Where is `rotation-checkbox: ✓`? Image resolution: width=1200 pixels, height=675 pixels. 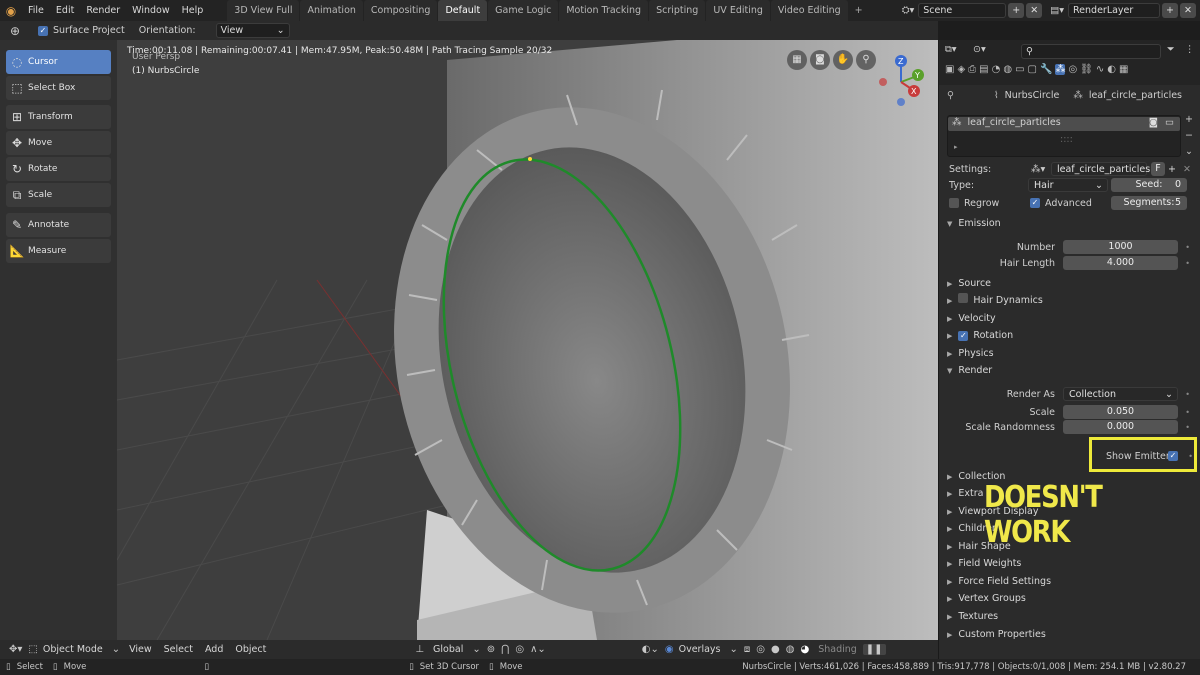 rotation-checkbox: ✓ is located at coordinates (963, 336).